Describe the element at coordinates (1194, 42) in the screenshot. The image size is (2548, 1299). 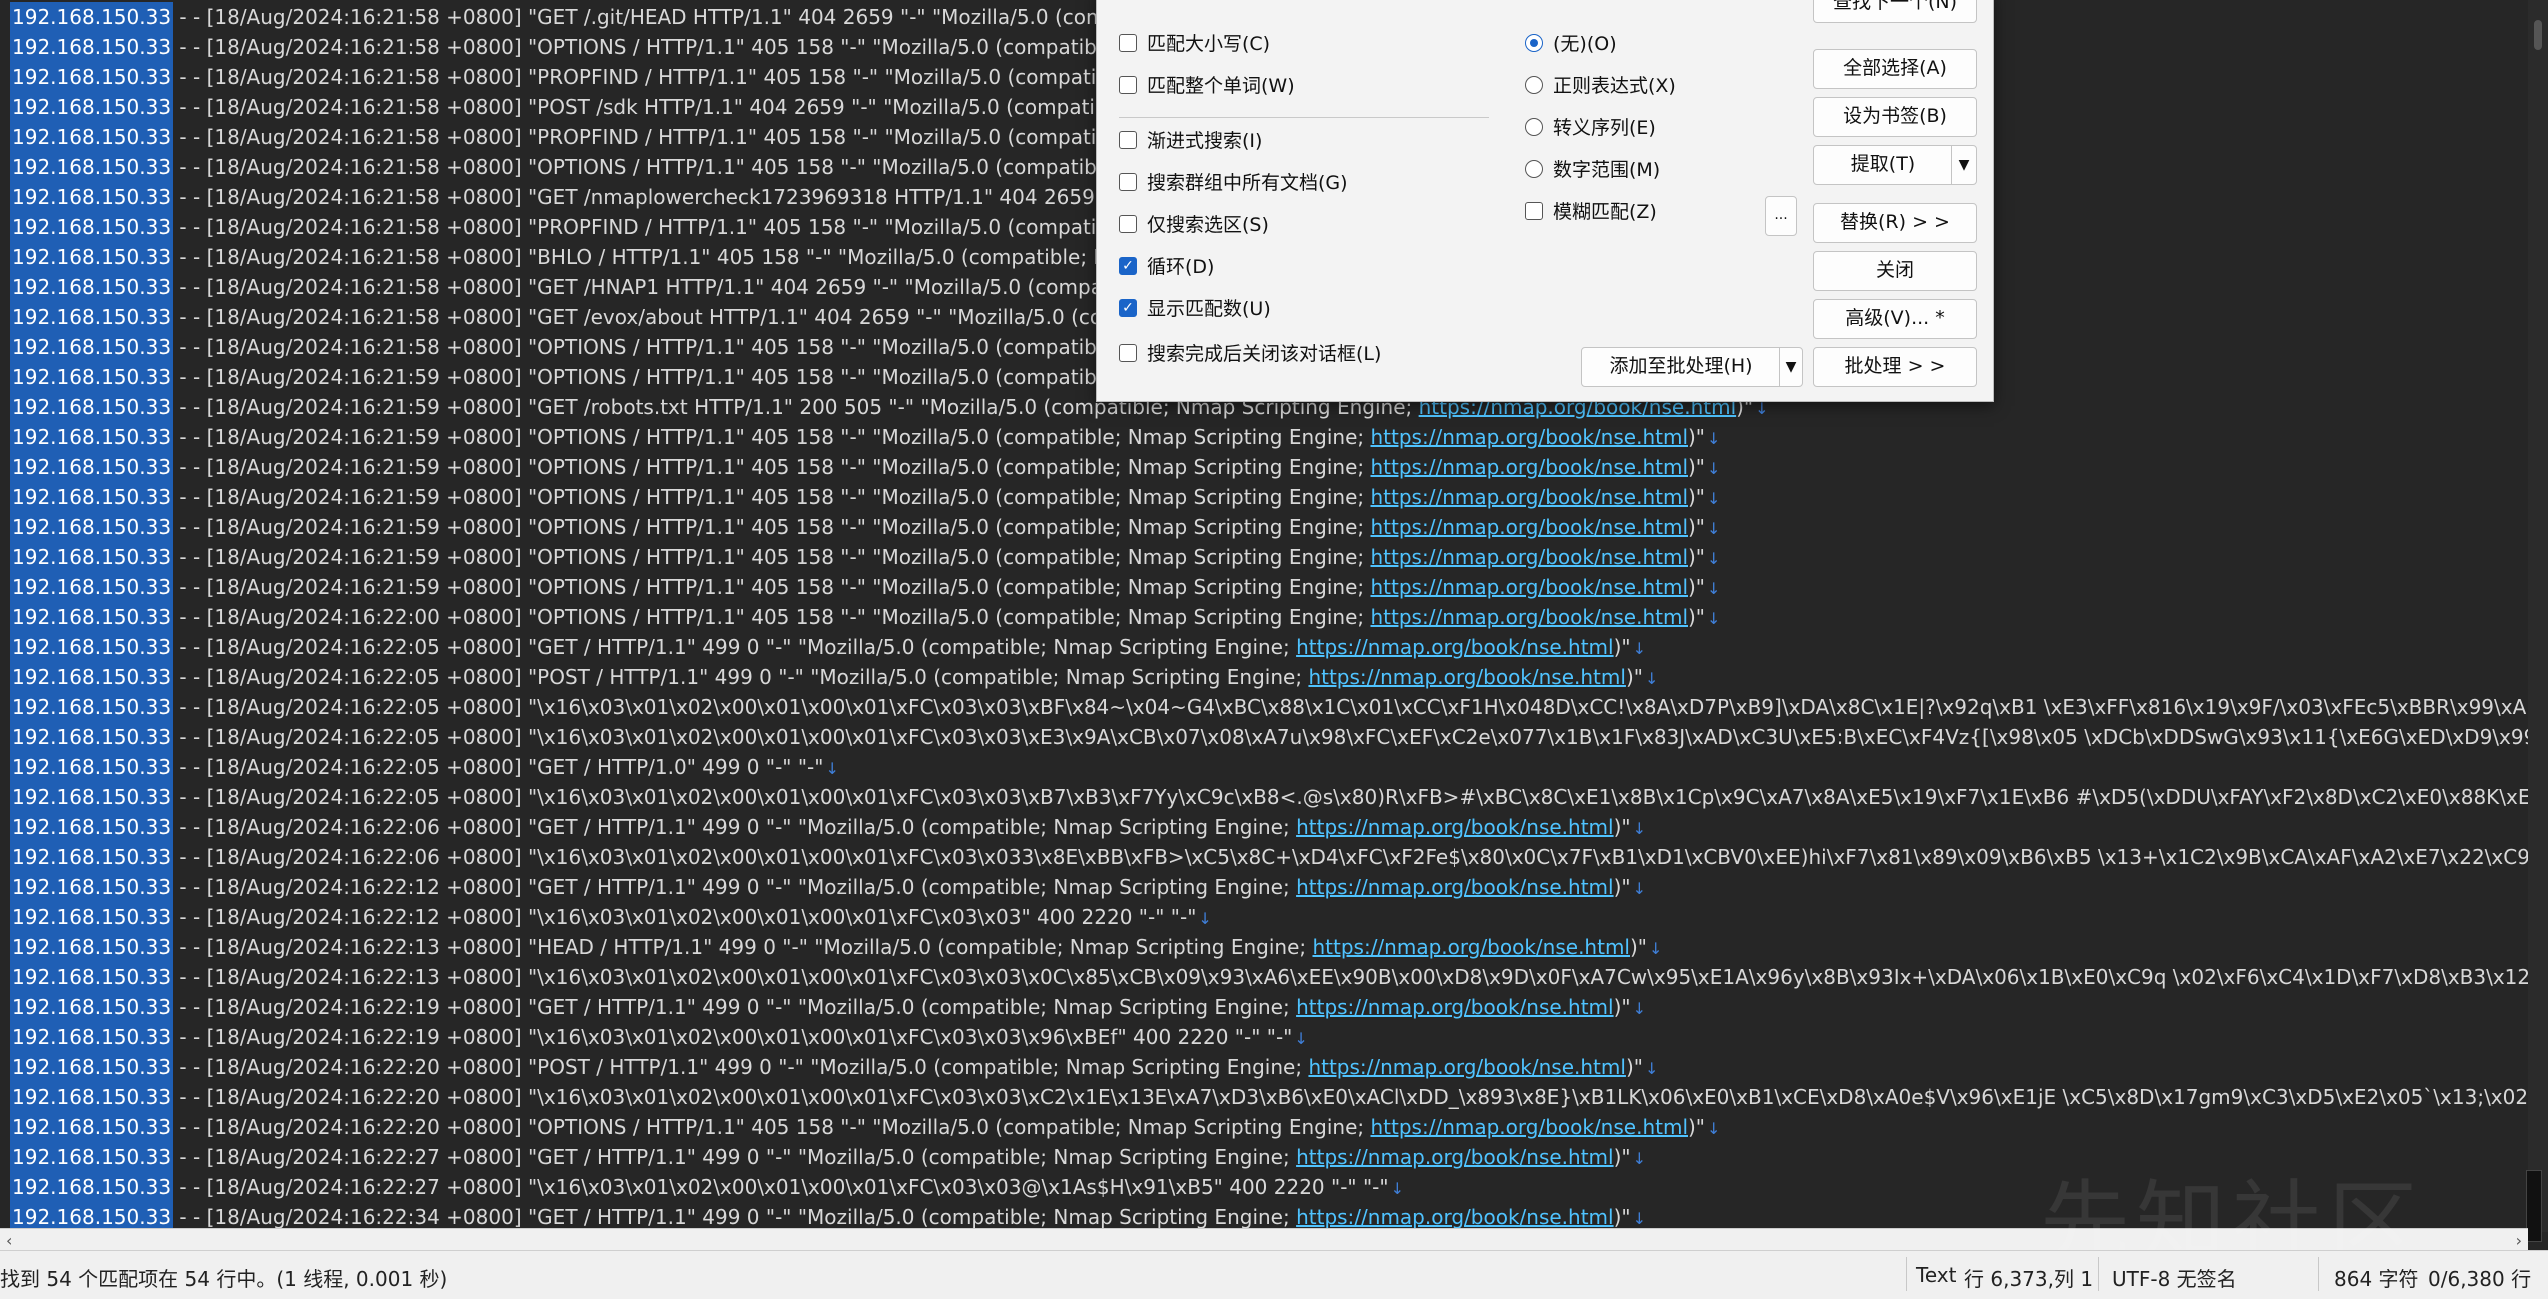
I see `match-case-checkbox: 匹配大小写(C)` at that location.